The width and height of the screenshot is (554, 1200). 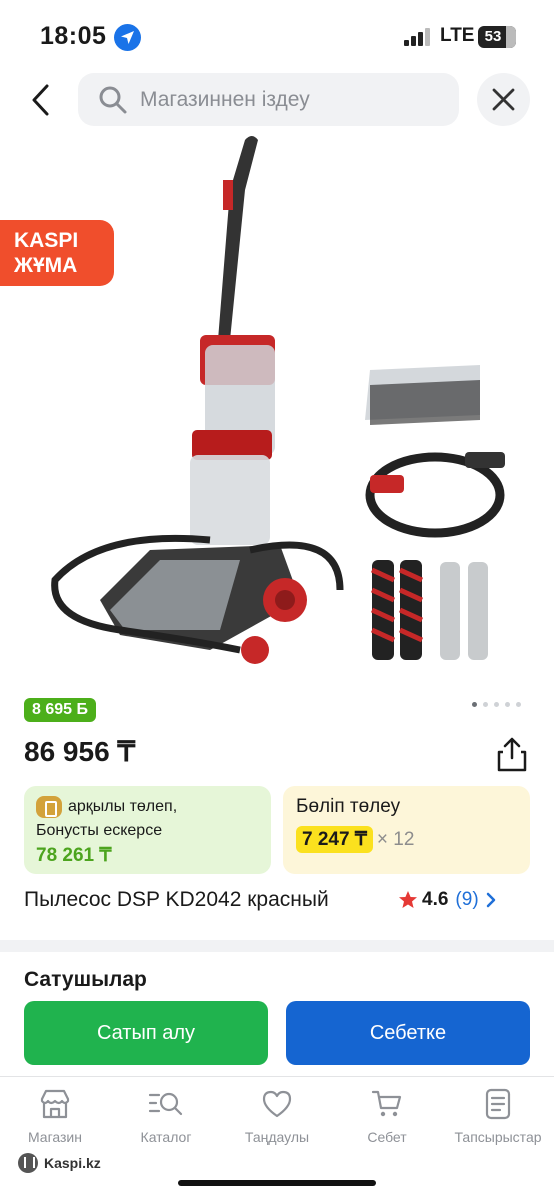 I want to click on search-box, so click(x=268, y=99).